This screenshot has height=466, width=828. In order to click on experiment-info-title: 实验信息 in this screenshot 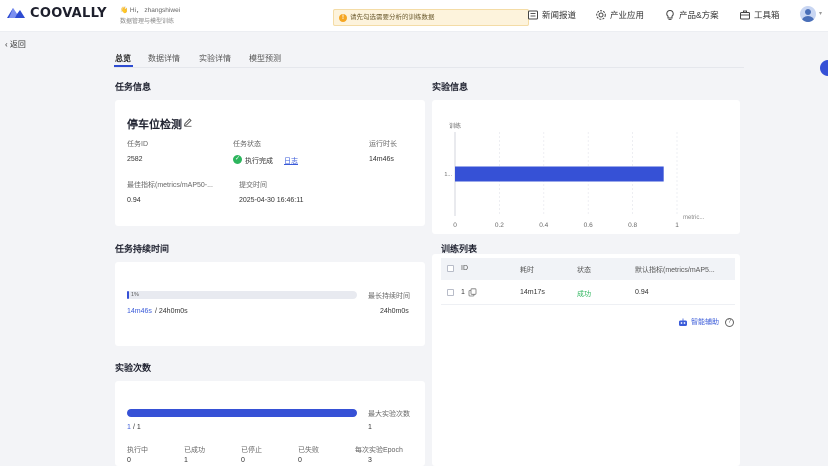, I will do `click(450, 87)`.